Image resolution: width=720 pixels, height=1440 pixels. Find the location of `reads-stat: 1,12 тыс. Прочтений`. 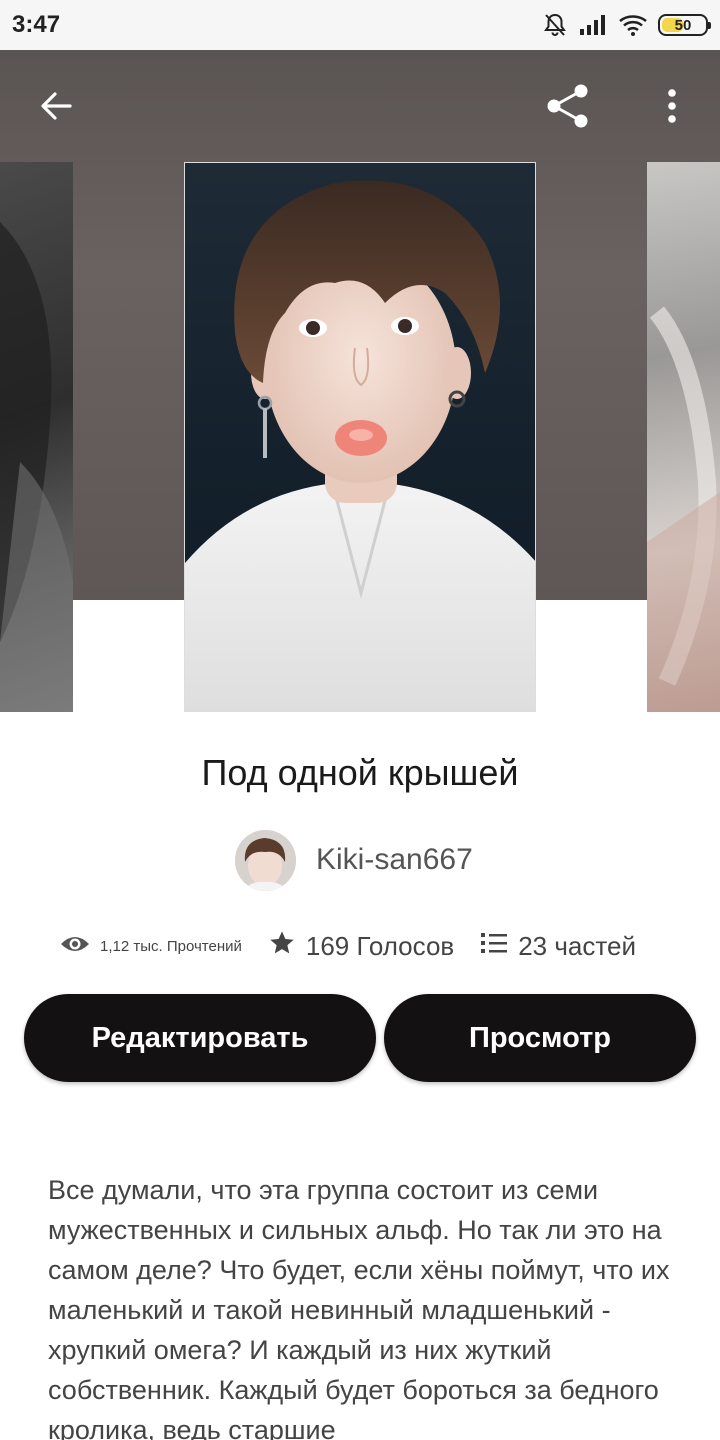

reads-stat: 1,12 тыс. Прочтений is located at coordinates (151, 946).